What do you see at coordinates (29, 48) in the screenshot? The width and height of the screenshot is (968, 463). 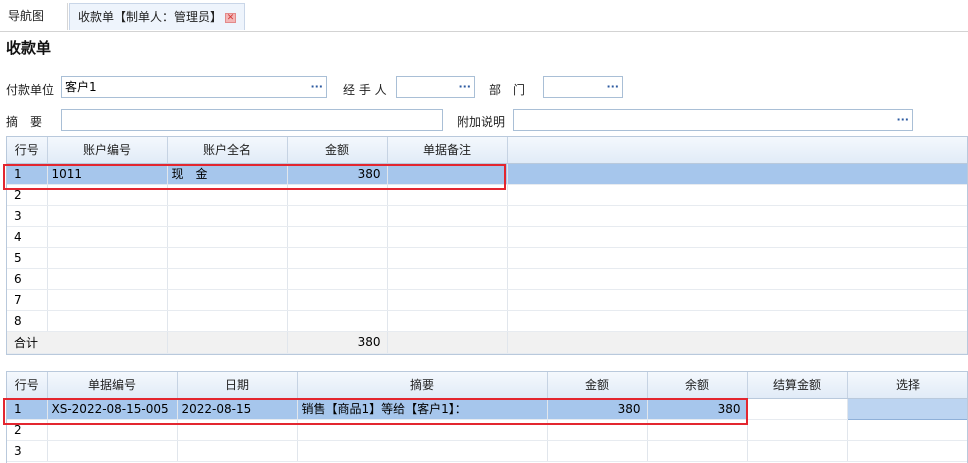 I see `page-title: 收款单` at bounding box center [29, 48].